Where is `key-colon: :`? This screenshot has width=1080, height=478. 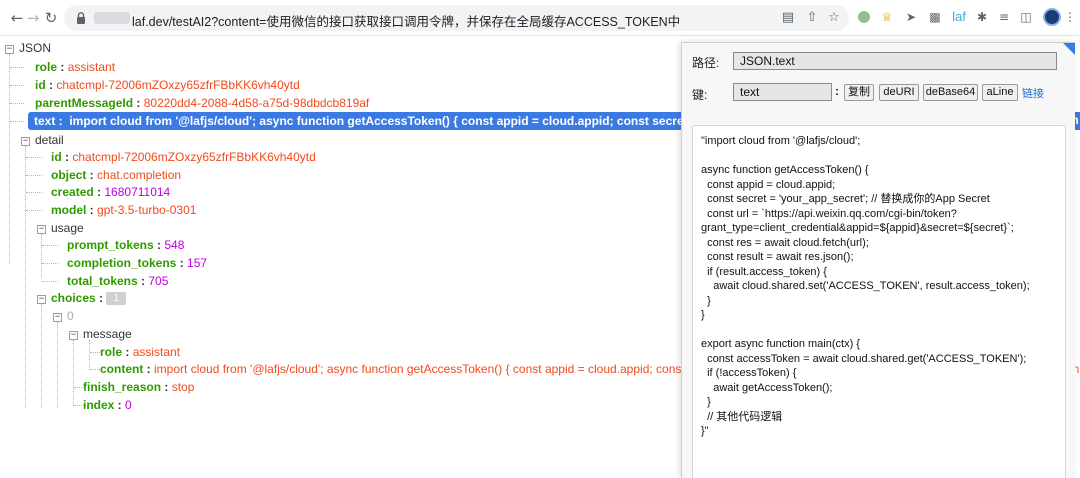 key-colon: : is located at coordinates (837, 91).